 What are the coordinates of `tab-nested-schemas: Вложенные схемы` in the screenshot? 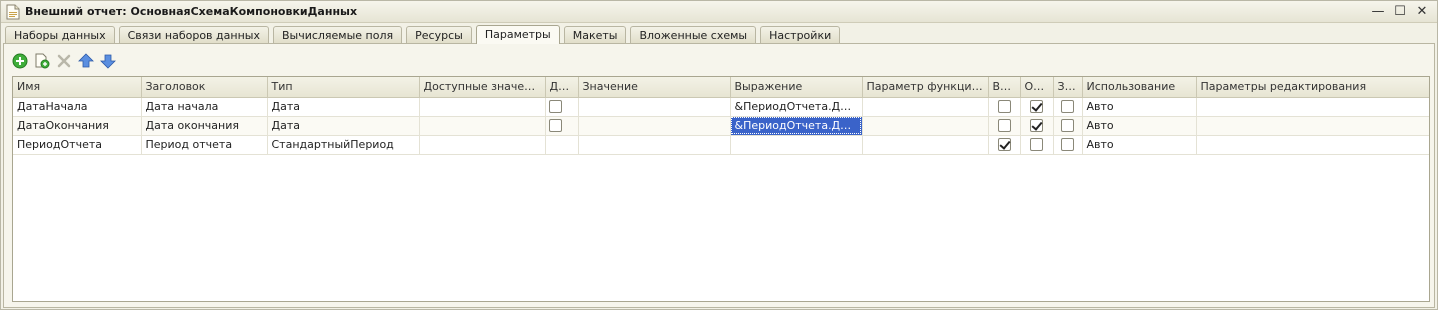 It's located at (693, 35).